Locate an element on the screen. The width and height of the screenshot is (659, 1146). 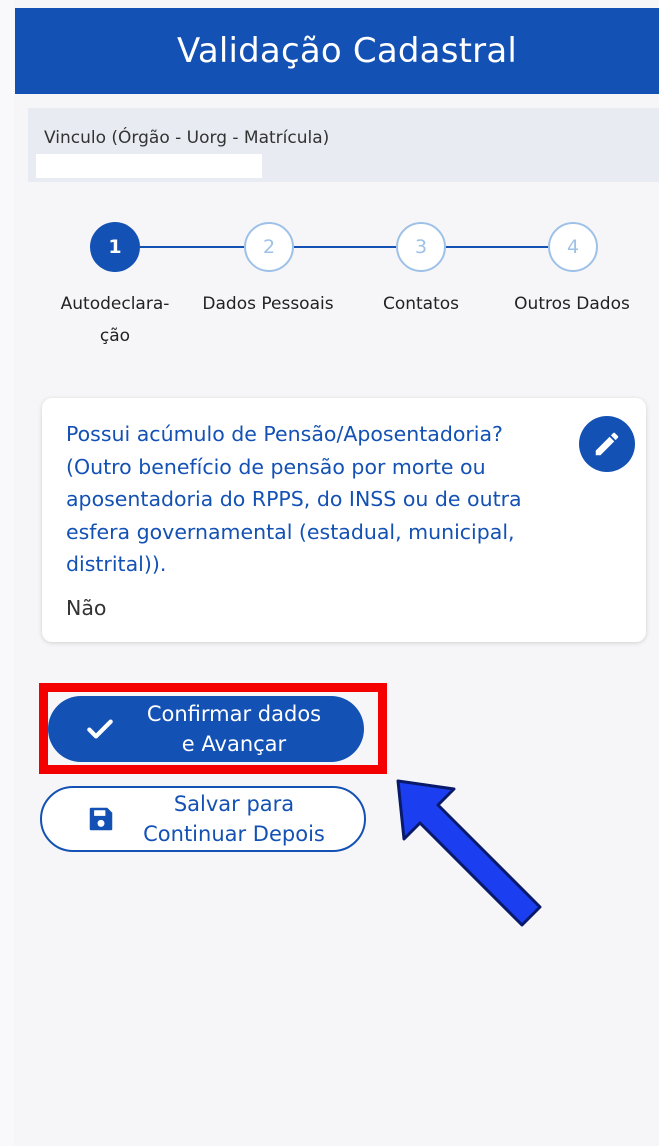
highlight-box is located at coordinates (213, 728).